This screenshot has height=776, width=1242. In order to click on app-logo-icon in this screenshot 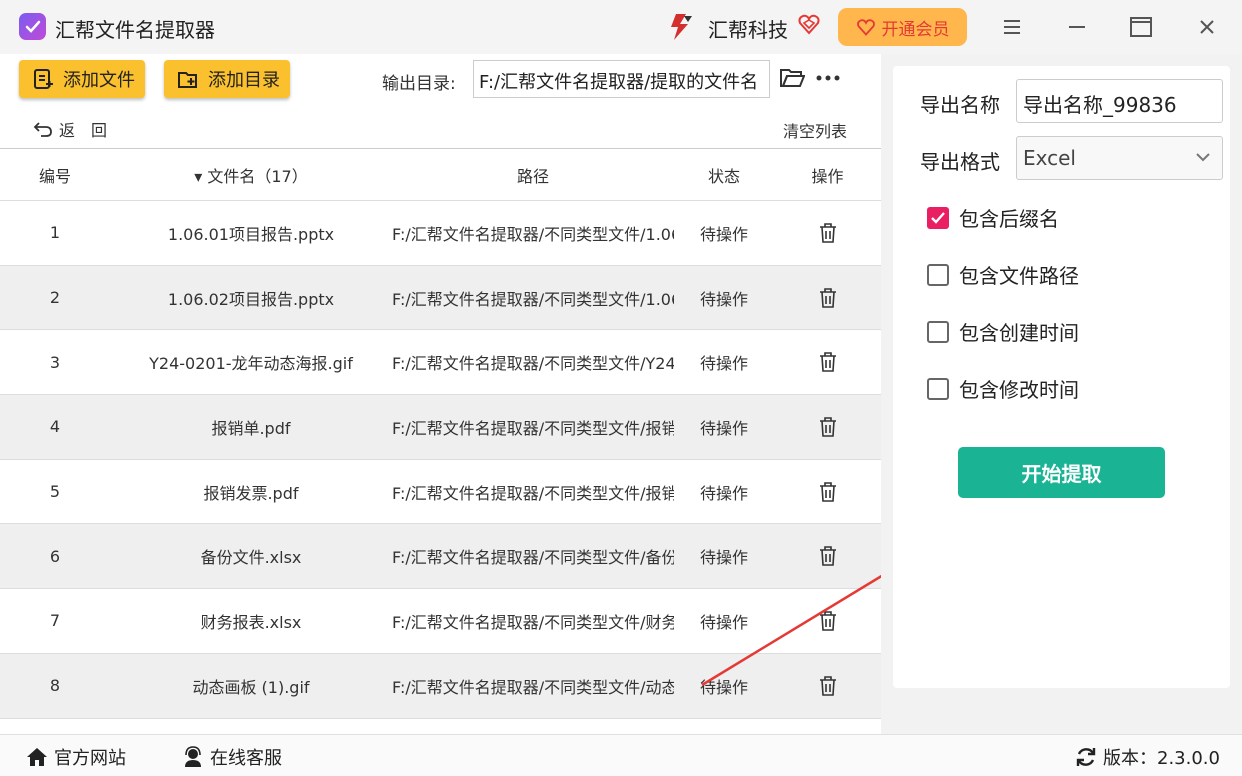, I will do `click(32, 26)`.